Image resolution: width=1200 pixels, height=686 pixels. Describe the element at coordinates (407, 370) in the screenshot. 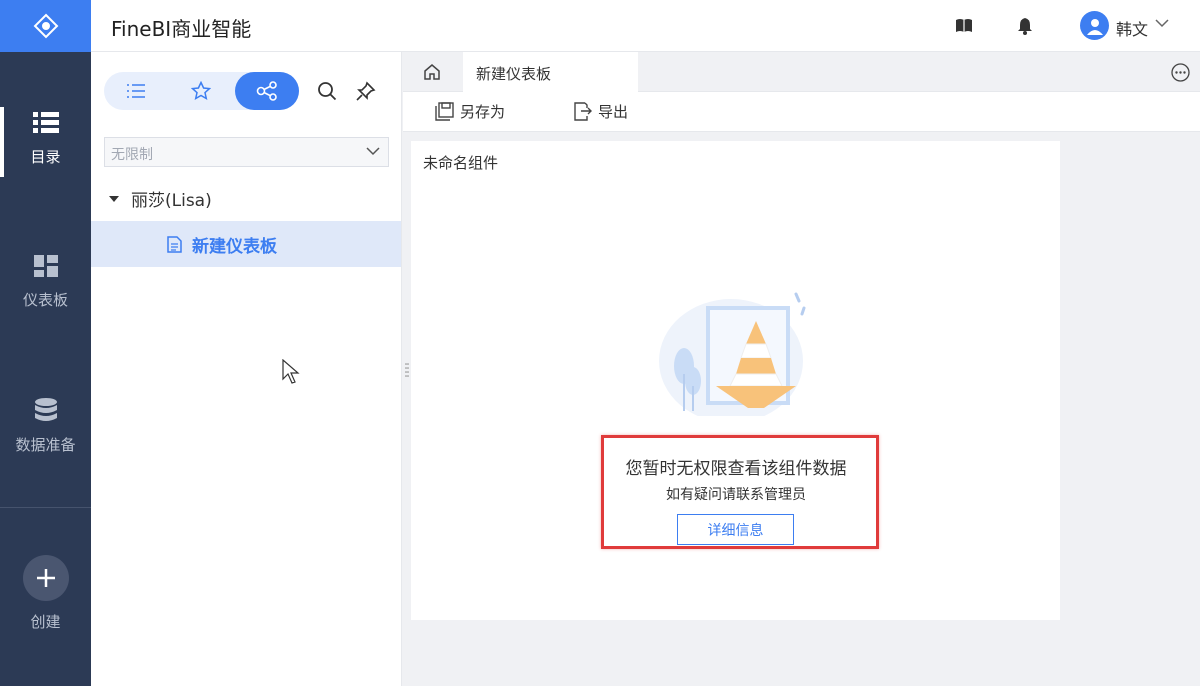

I see `panel-resize-handle` at that location.